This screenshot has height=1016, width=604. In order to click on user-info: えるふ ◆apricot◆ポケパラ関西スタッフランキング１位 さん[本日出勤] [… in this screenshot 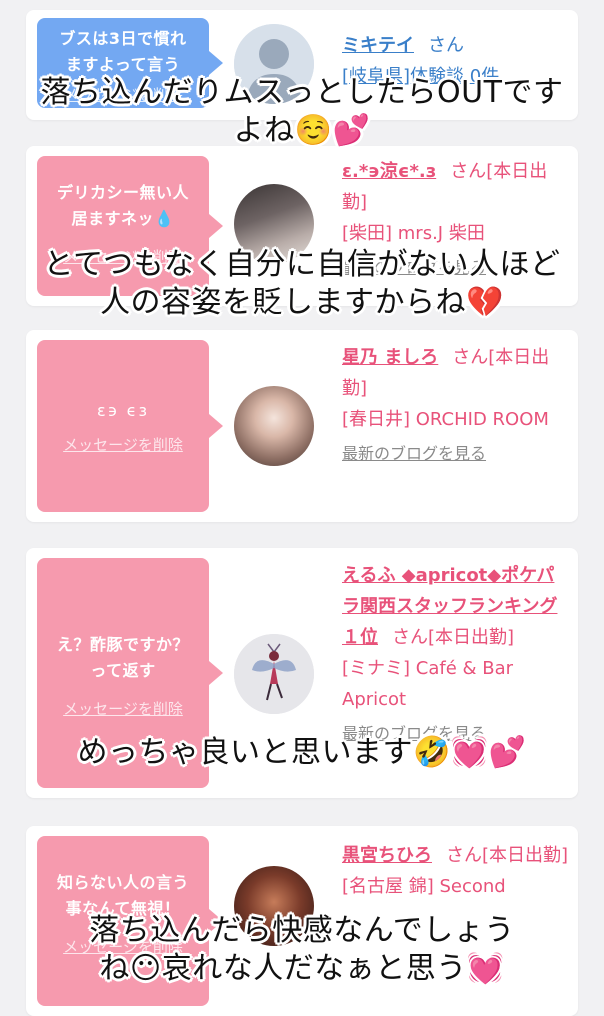, I will do `click(456, 653)`.